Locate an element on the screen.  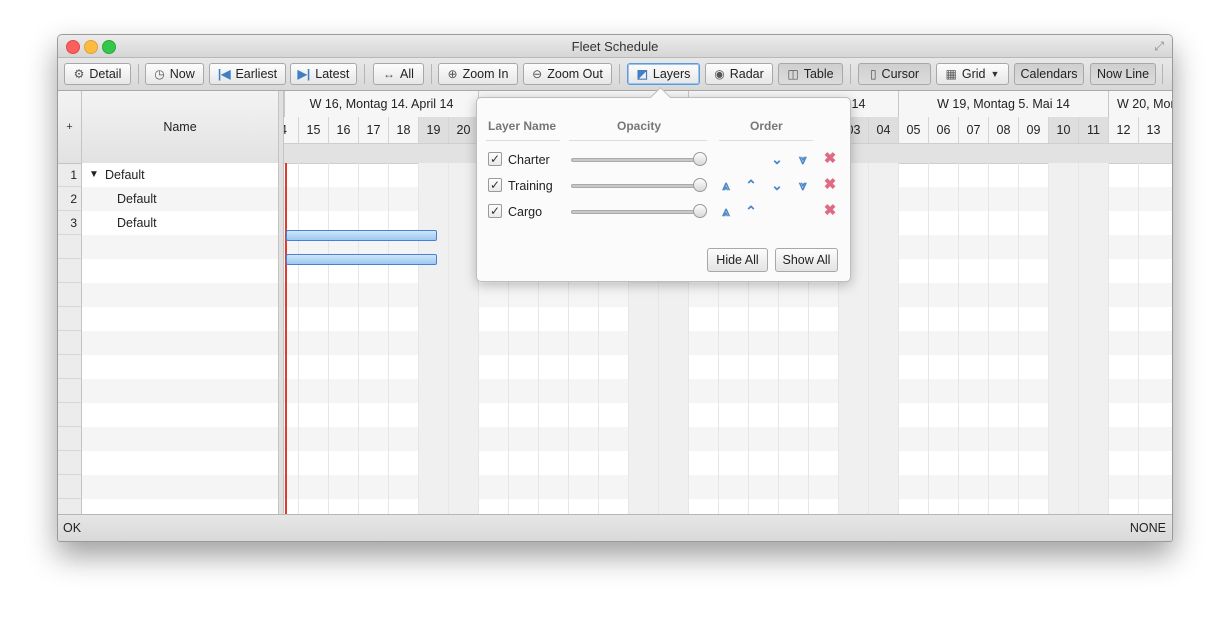
hide-all-button: Hide All is located at coordinates (737, 260).